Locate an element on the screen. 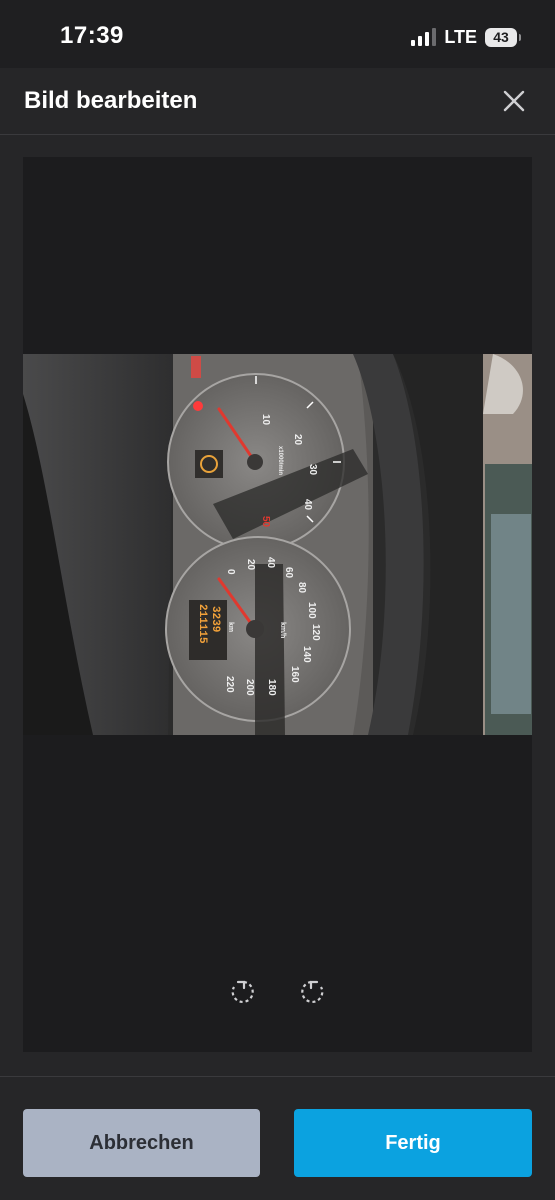 The width and height of the screenshot is (555, 1200). battery-icon: 43 is located at coordinates (503, 37).